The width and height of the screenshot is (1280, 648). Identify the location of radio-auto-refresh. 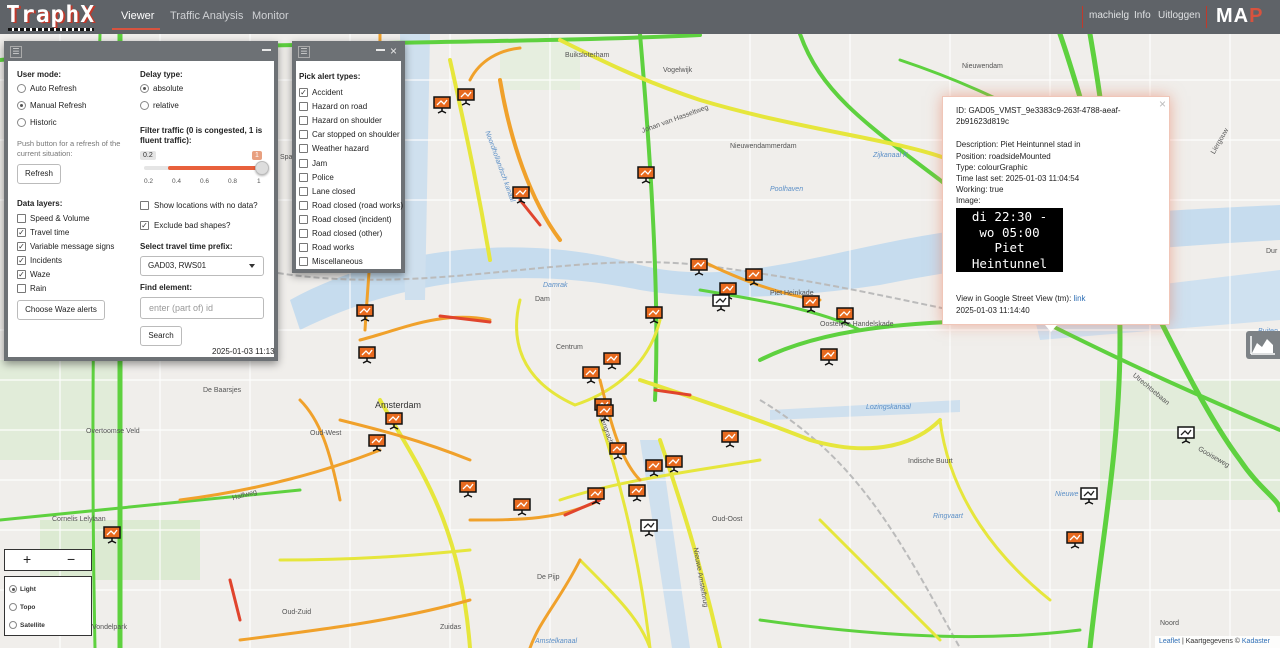
(21, 88).